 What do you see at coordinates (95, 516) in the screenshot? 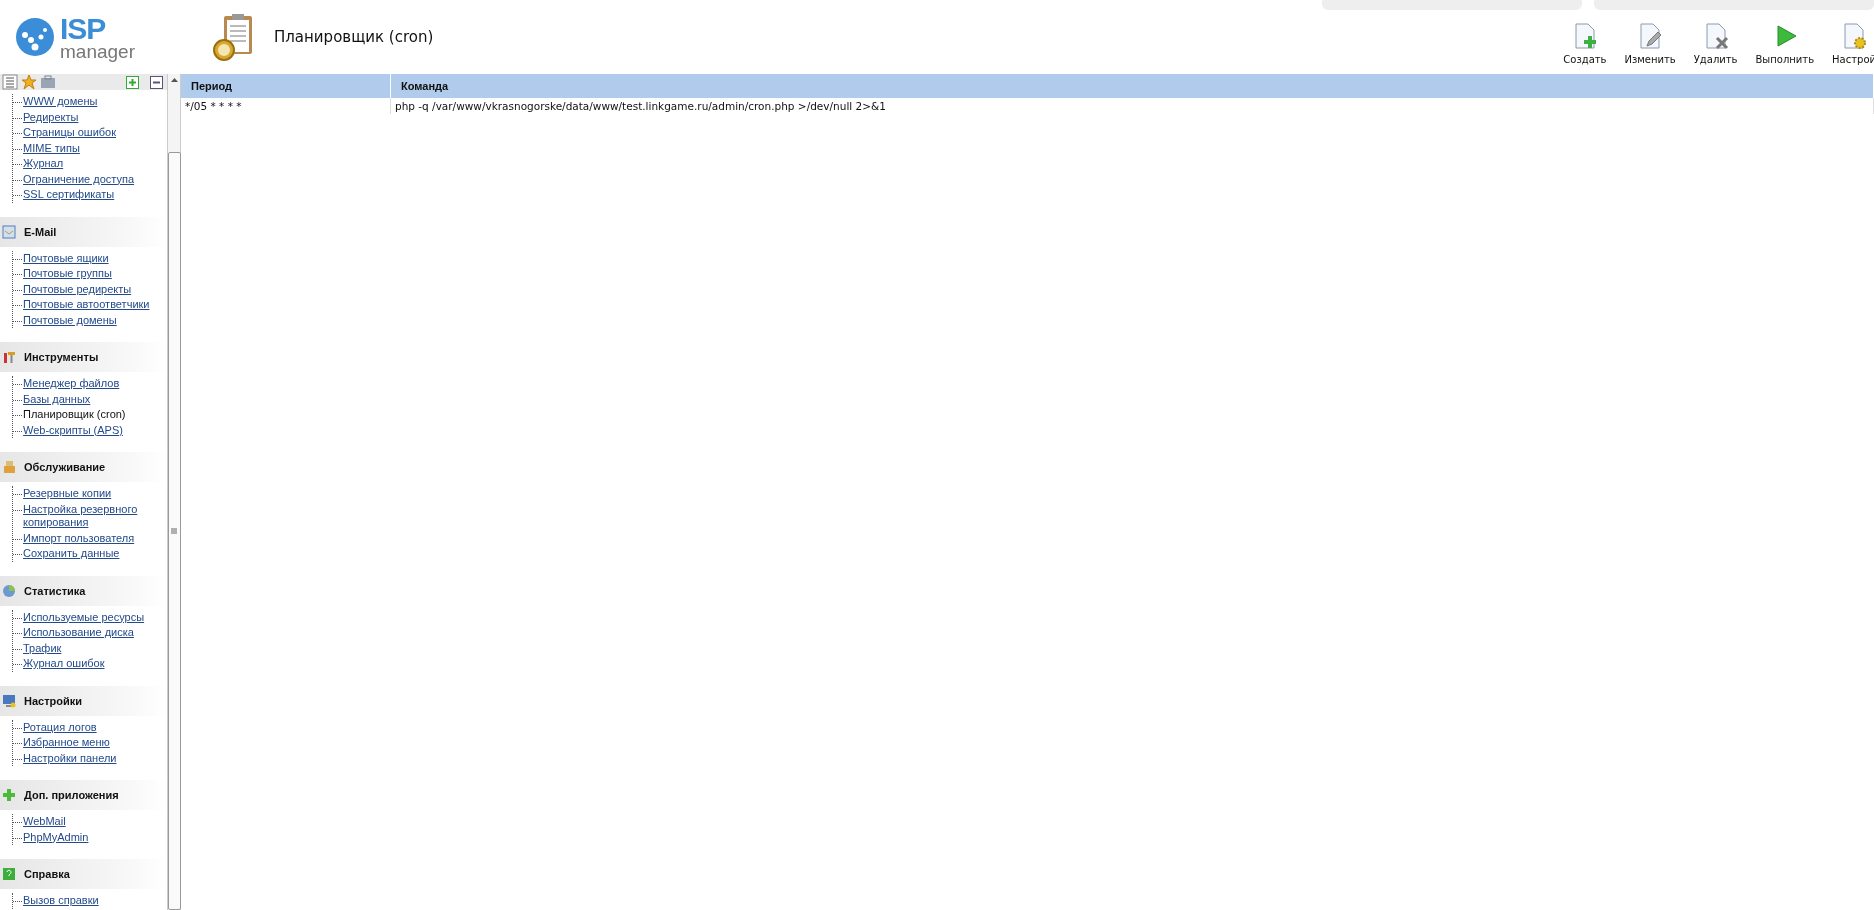
I see `sidebar-item: Настройка резервного копирования` at bounding box center [95, 516].